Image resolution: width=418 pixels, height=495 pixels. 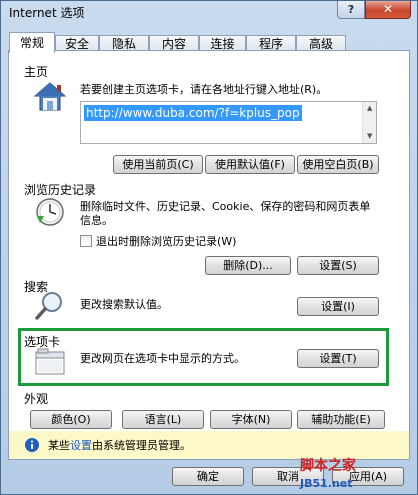 I want to click on tab-window-icon, so click(x=50, y=361).